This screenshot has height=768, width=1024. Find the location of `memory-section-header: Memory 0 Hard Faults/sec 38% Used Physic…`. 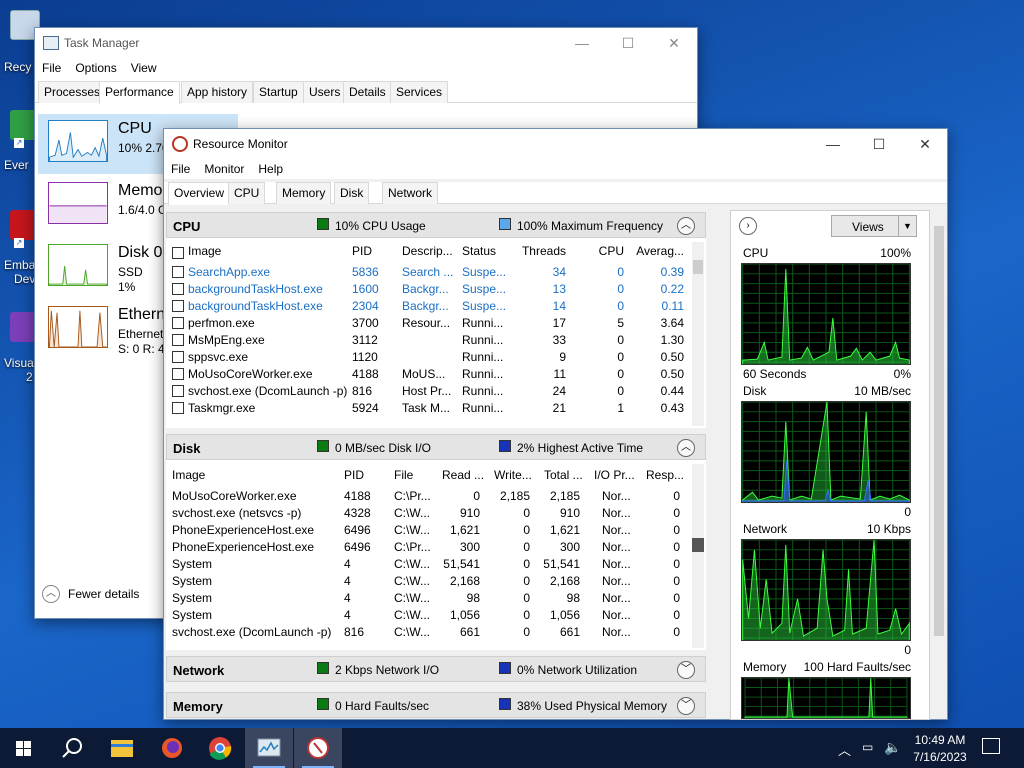

memory-section-header: Memory 0 Hard Faults/sec 38% Used Physic… is located at coordinates (436, 705).